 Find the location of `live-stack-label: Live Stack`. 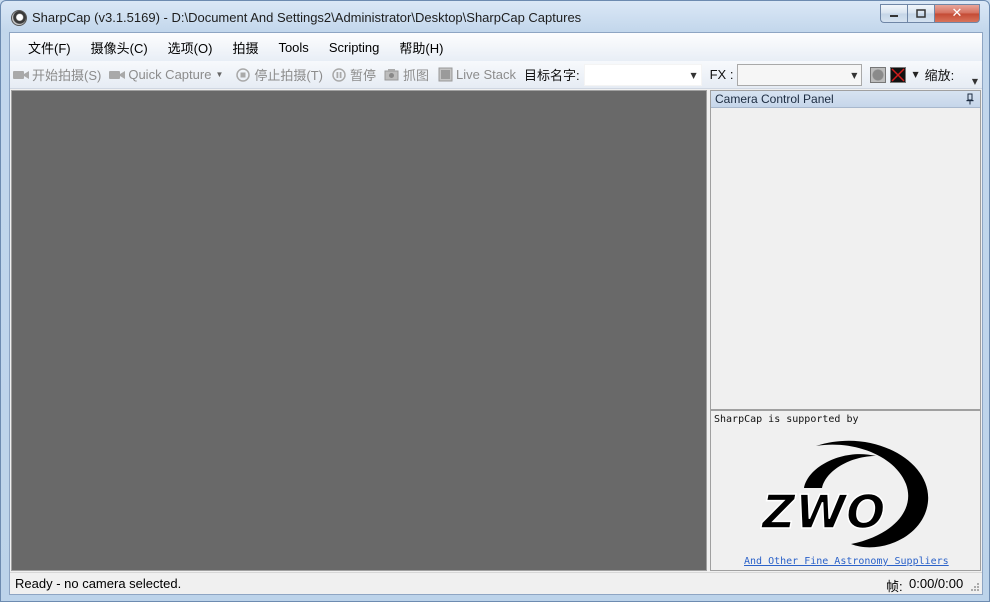

live-stack-label: Live Stack is located at coordinates (486, 74).